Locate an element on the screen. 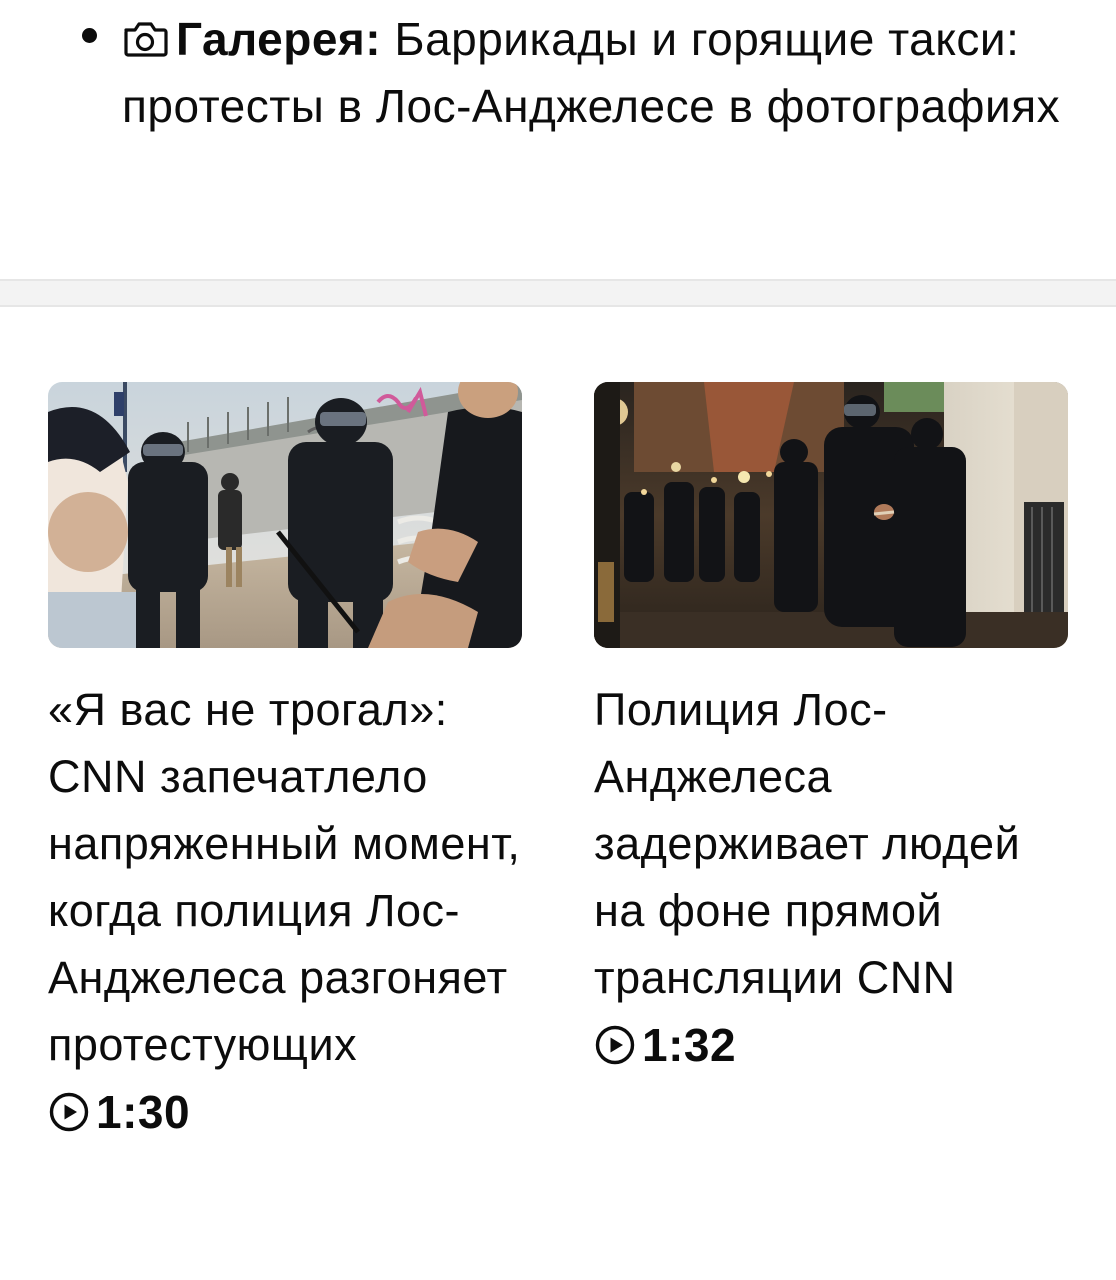 The width and height of the screenshot is (1116, 1280). section-divider is located at coordinates (558, 293).